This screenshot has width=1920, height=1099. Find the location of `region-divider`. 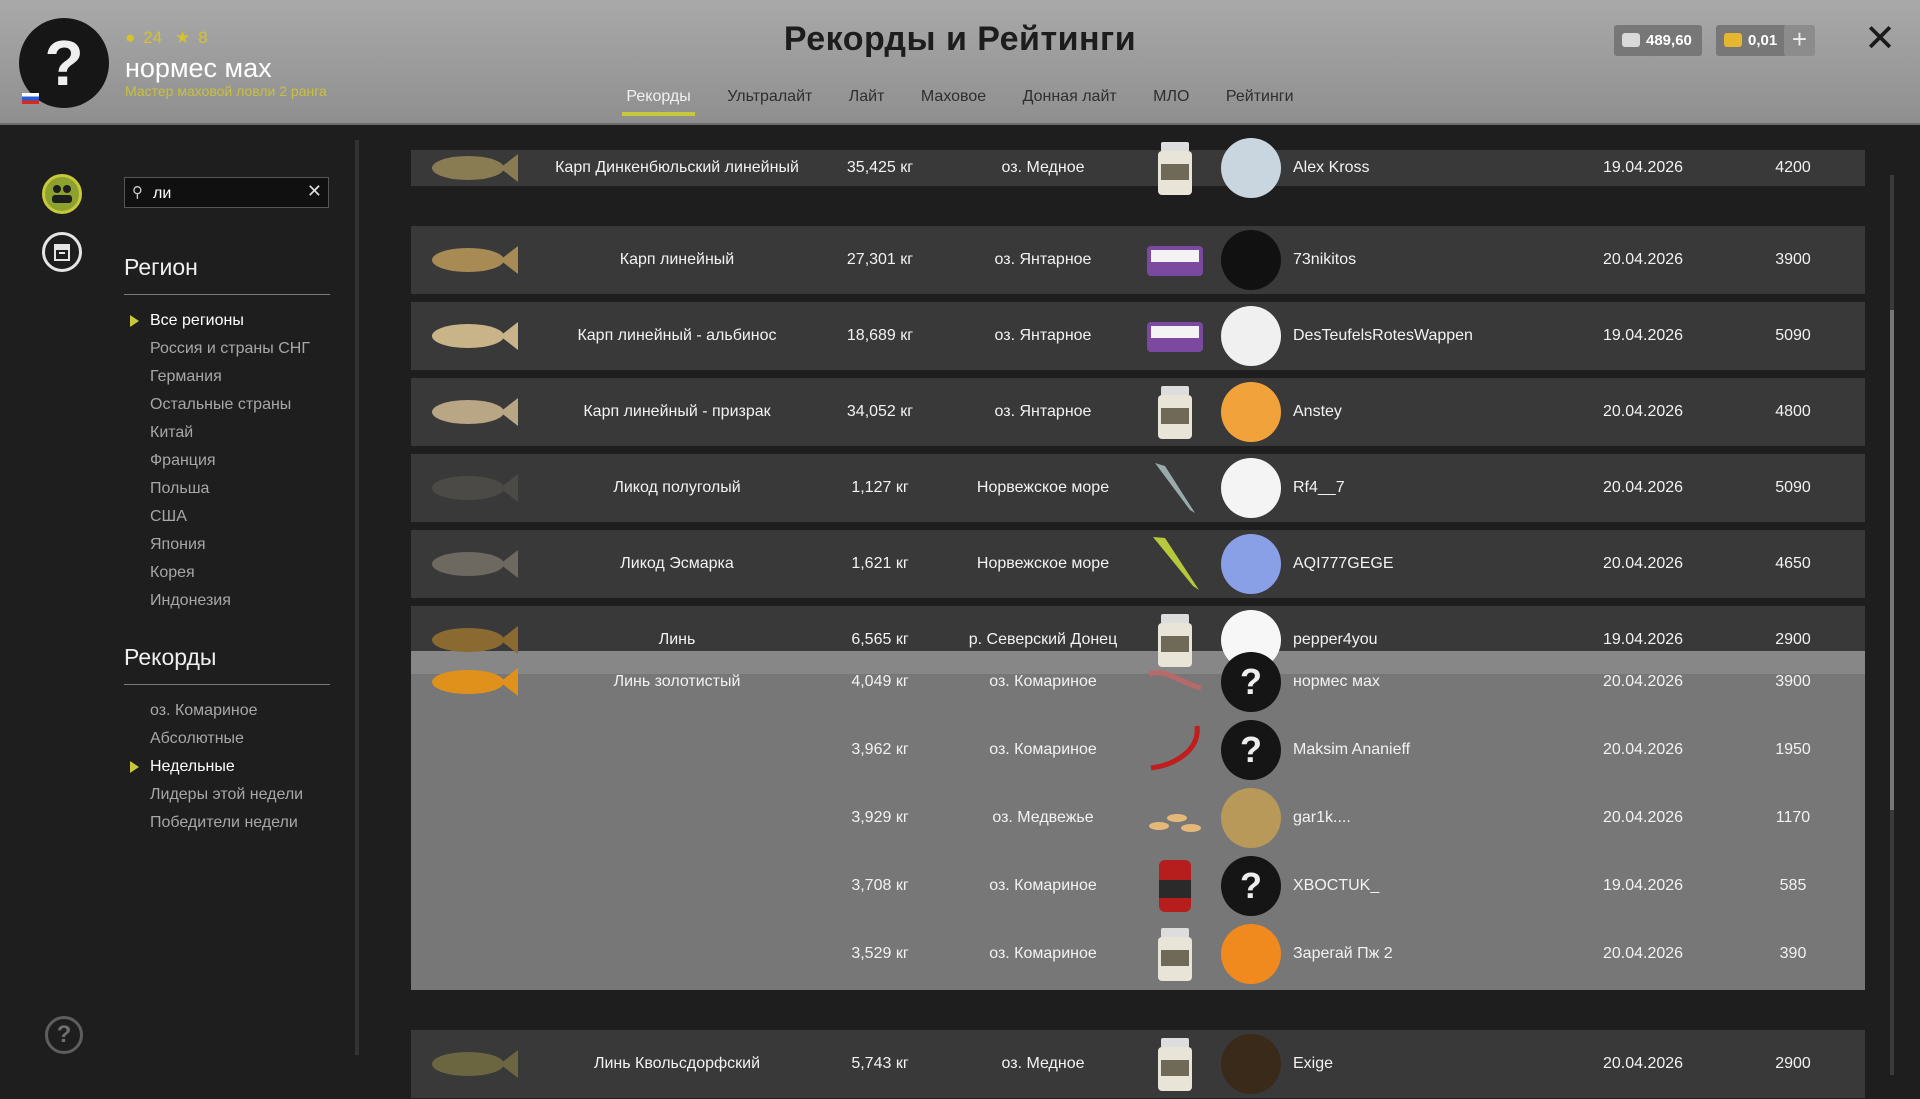

region-divider is located at coordinates (227, 294).